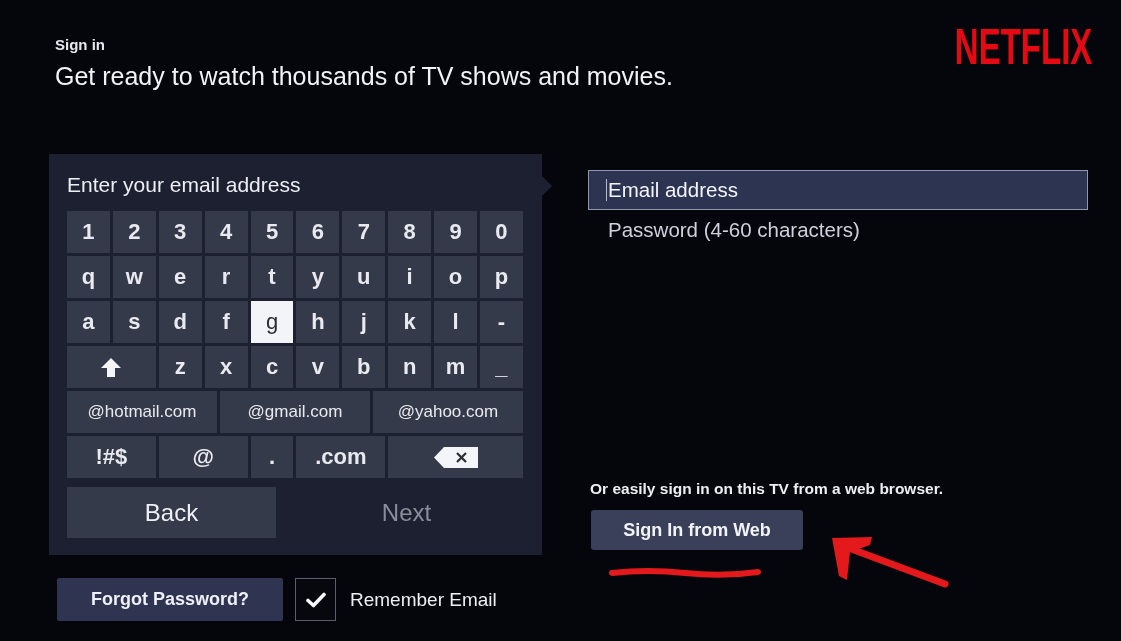 This screenshot has height=641, width=1121. Describe the element at coordinates (423, 599) in the screenshot. I see `remember-email-label: Remember Email` at that location.